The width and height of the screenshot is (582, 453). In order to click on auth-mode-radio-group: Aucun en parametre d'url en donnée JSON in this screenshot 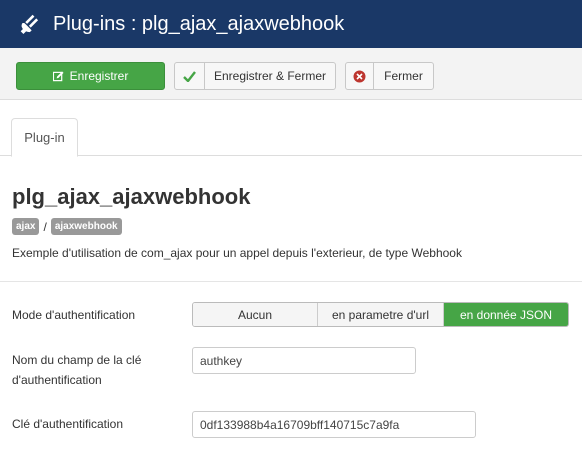, I will do `click(380, 314)`.